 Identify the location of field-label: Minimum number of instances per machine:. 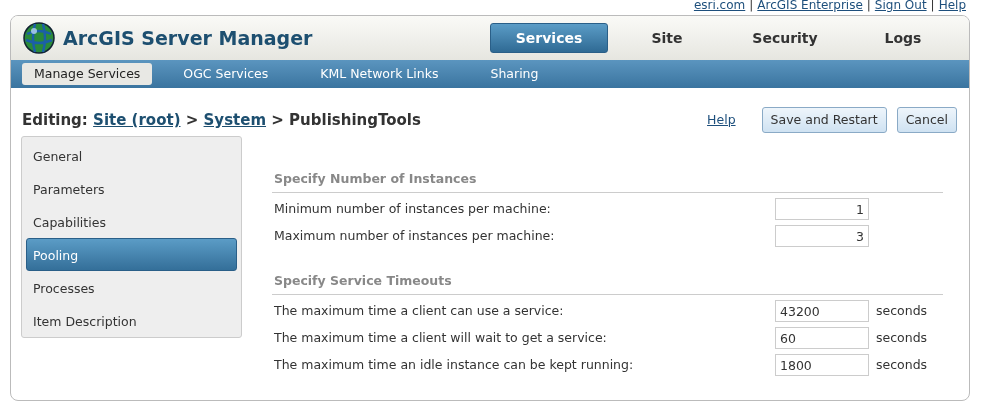
(413, 208).